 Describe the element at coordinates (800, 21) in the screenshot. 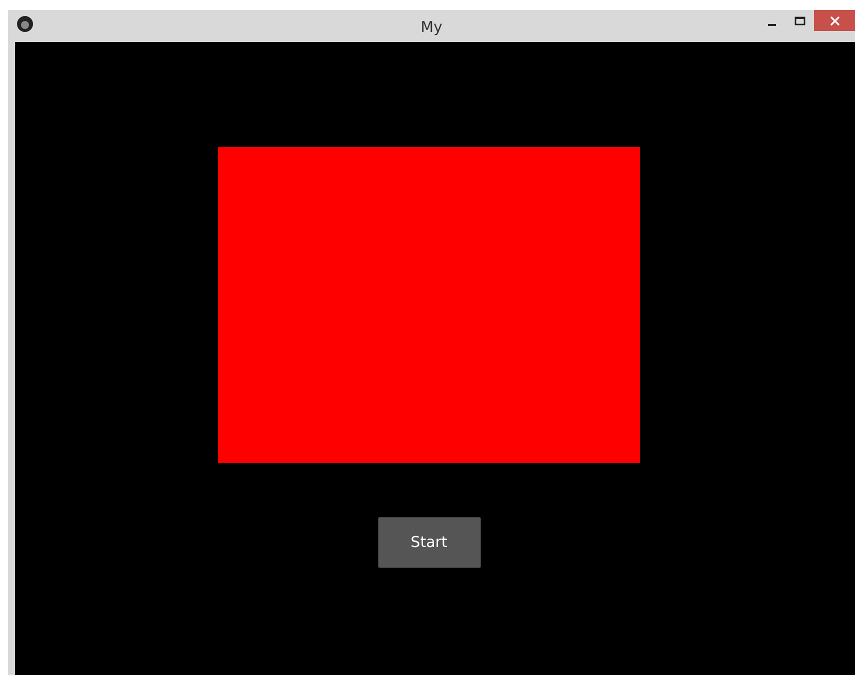

I see `maximize-icon` at that location.